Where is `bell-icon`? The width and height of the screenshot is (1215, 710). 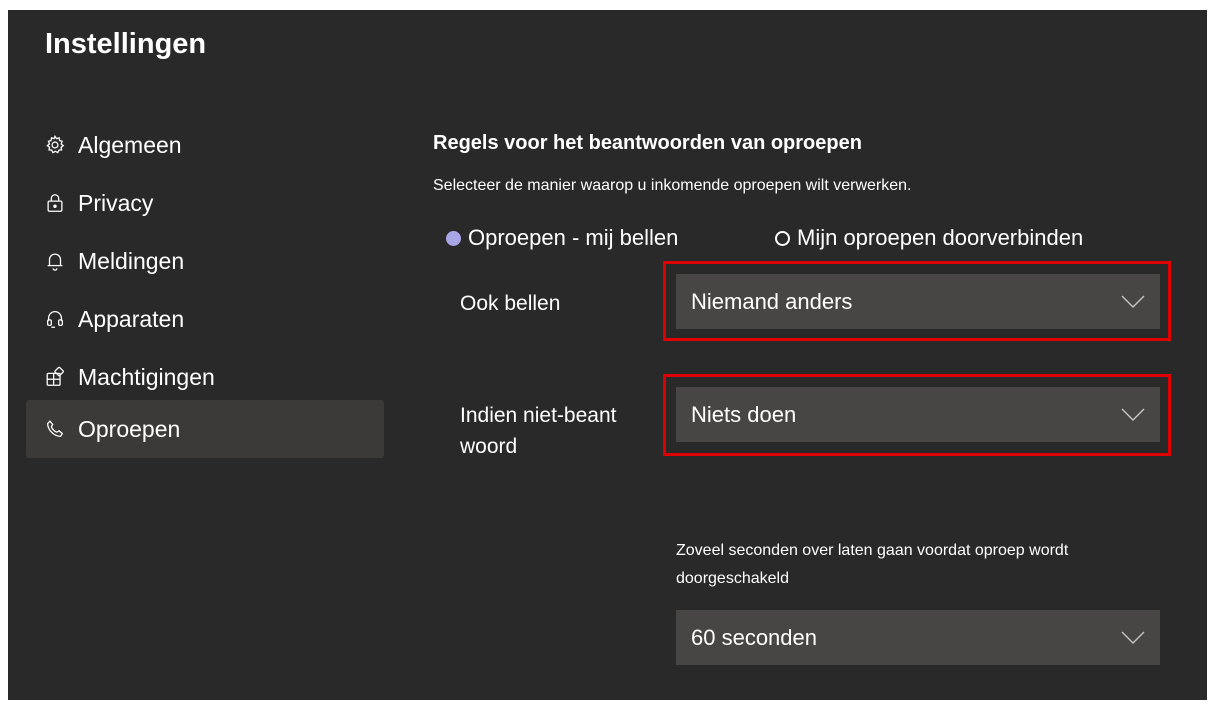 bell-icon is located at coordinates (55, 261).